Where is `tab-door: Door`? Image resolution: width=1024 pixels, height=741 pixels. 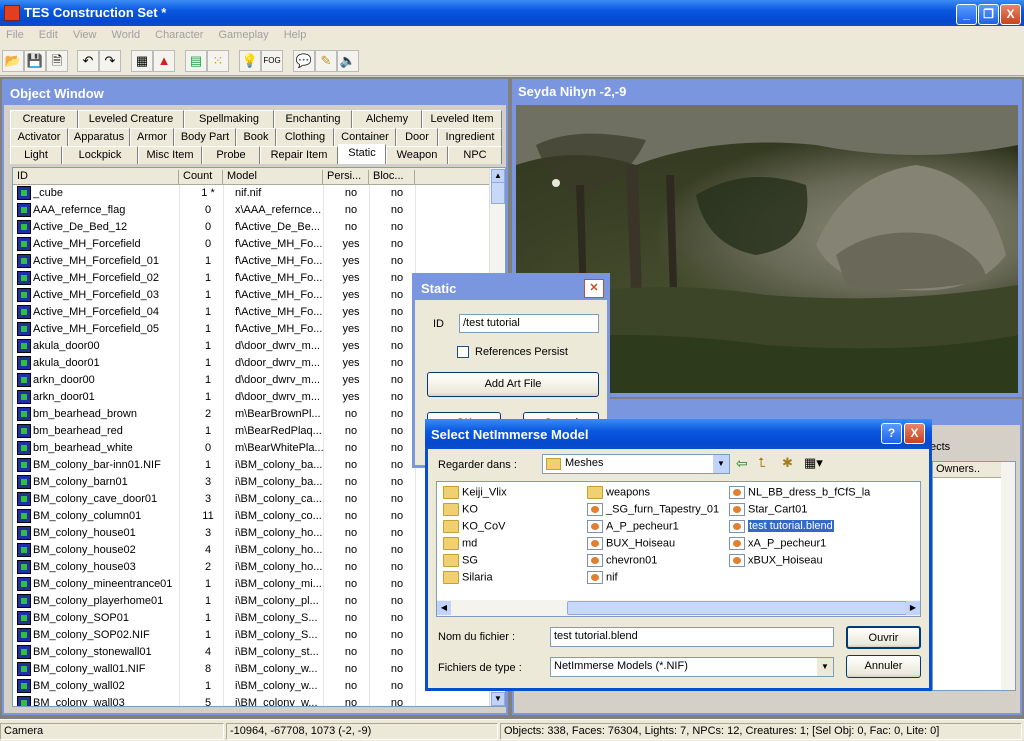
tab-door: Door is located at coordinates (417, 137).